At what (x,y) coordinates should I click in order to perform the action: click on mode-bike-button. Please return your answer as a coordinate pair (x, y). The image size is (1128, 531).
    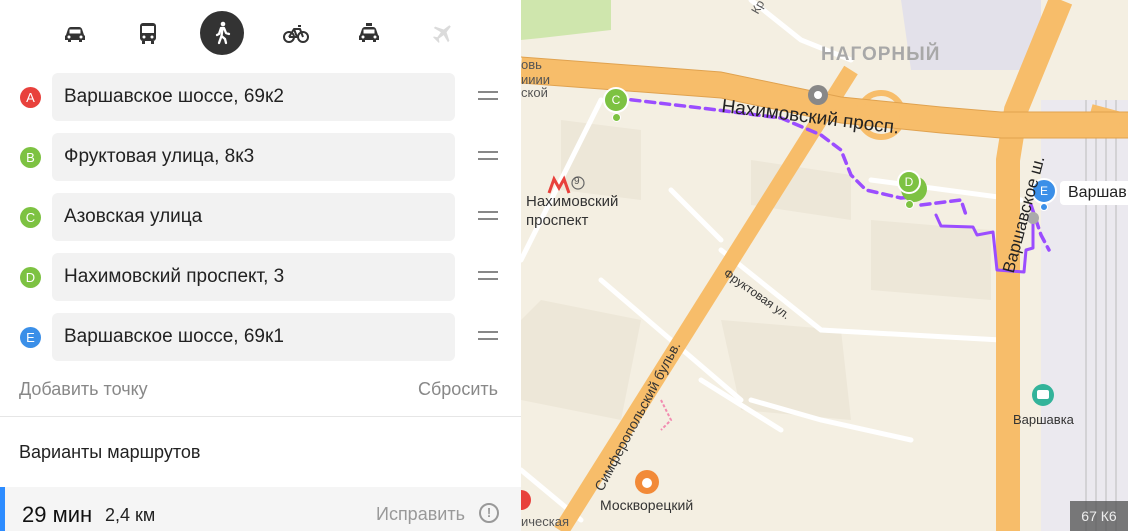
    Looking at the image, I should click on (296, 33).